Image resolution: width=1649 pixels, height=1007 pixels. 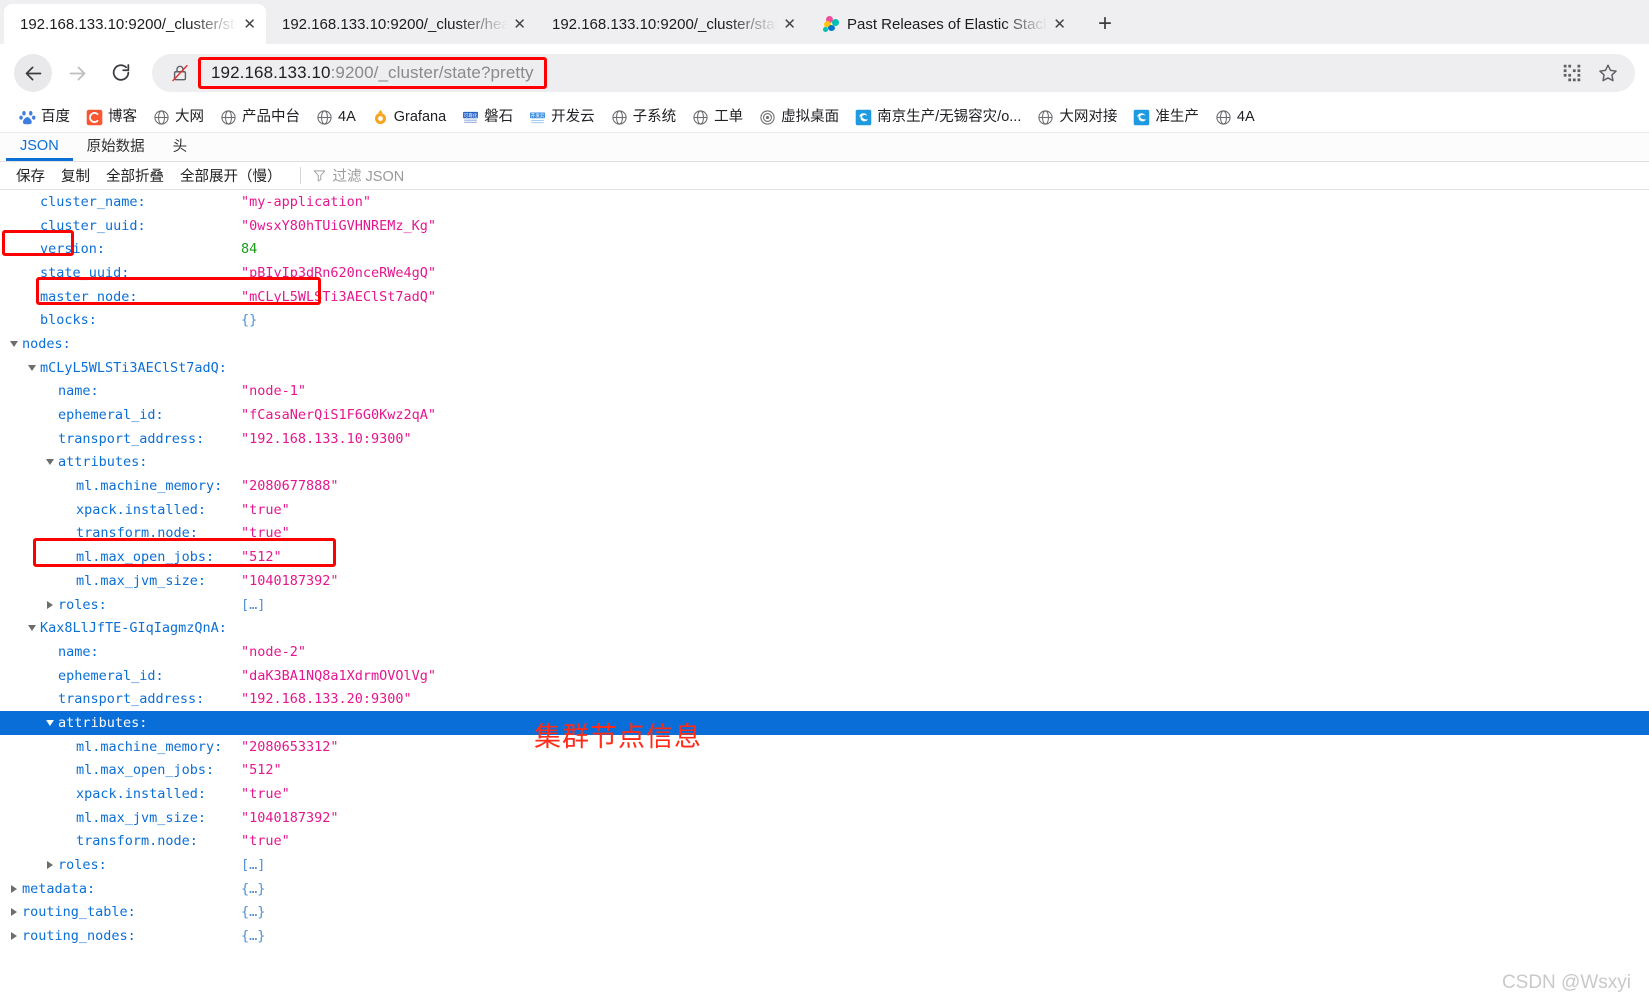 I want to click on browser-tab-0: 192.168.133.10:9200/_cluster/stat ✕, so click(x=135, y=24).